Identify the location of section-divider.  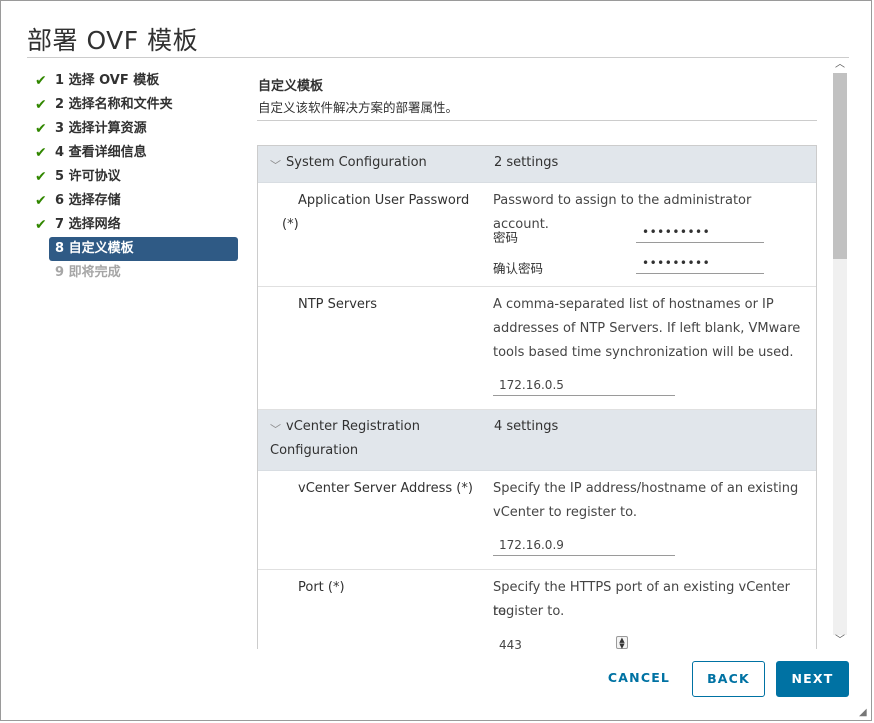
(537, 120).